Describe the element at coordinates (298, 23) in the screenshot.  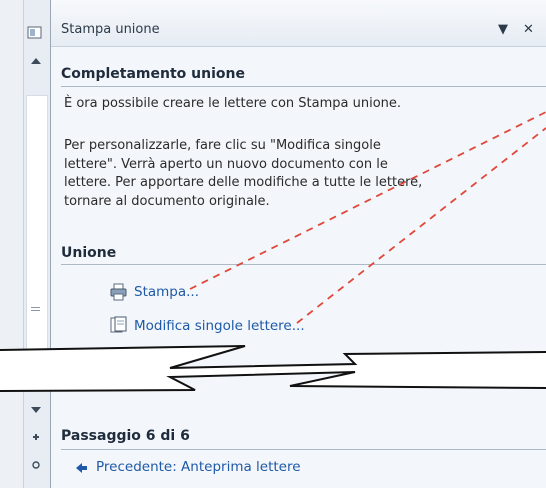
I see `pane-title-bar: Stampa unione ▼ ✕` at that location.